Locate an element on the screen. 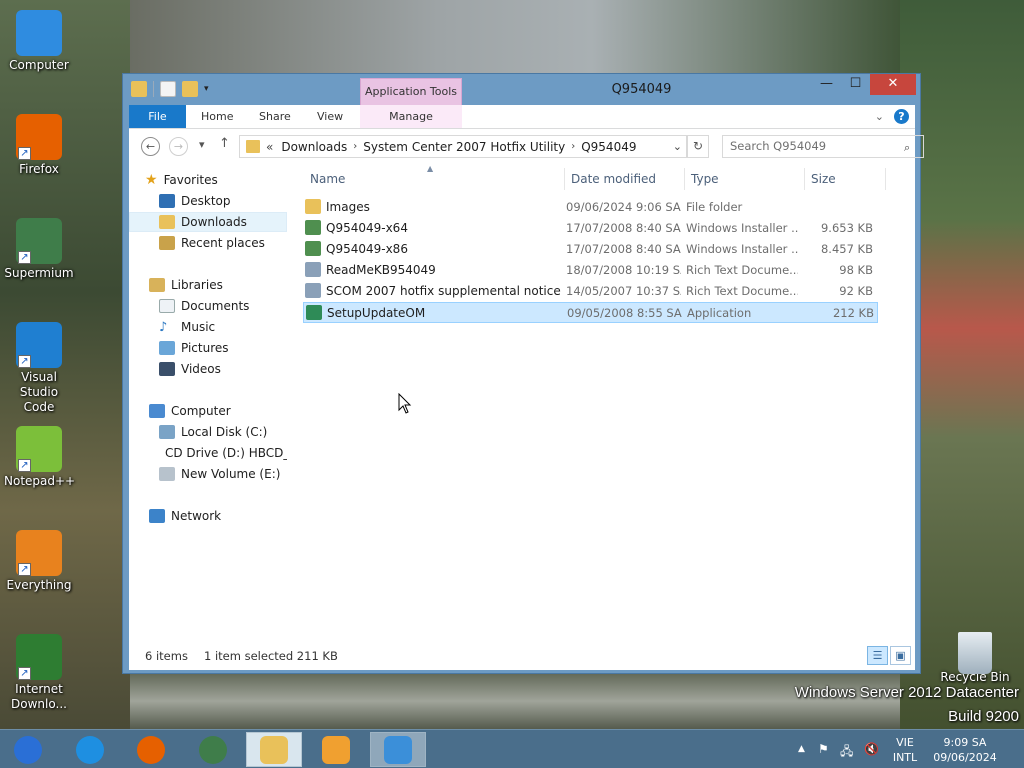 The height and width of the screenshot is (768, 1024). tab-home: Home is located at coordinates (217, 116).